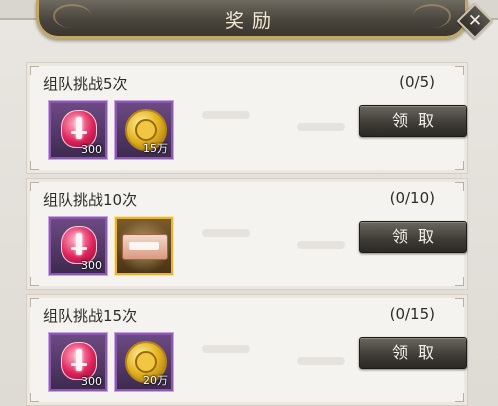 Image resolution: width=498 pixels, height=406 pixels. What do you see at coordinates (90, 316) in the screenshot?
I see `task-title: 组队挑战15次` at bounding box center [90, 316].